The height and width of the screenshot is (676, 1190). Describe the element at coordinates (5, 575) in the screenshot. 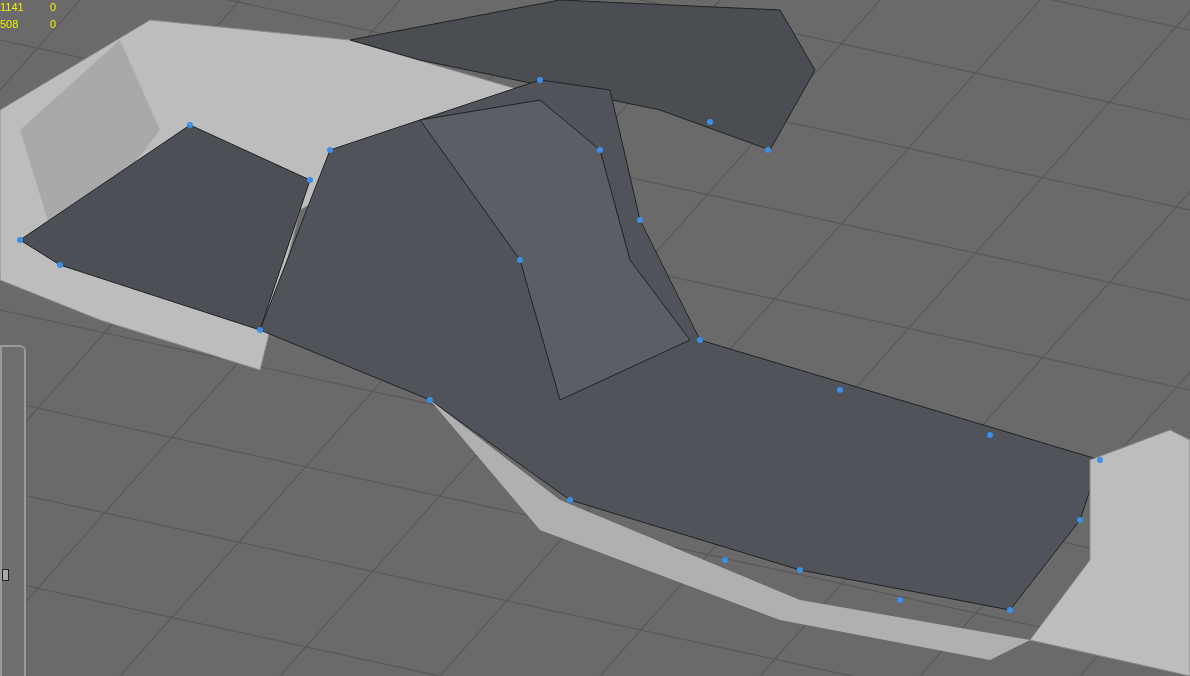

I see `scroll-handle` at that location.